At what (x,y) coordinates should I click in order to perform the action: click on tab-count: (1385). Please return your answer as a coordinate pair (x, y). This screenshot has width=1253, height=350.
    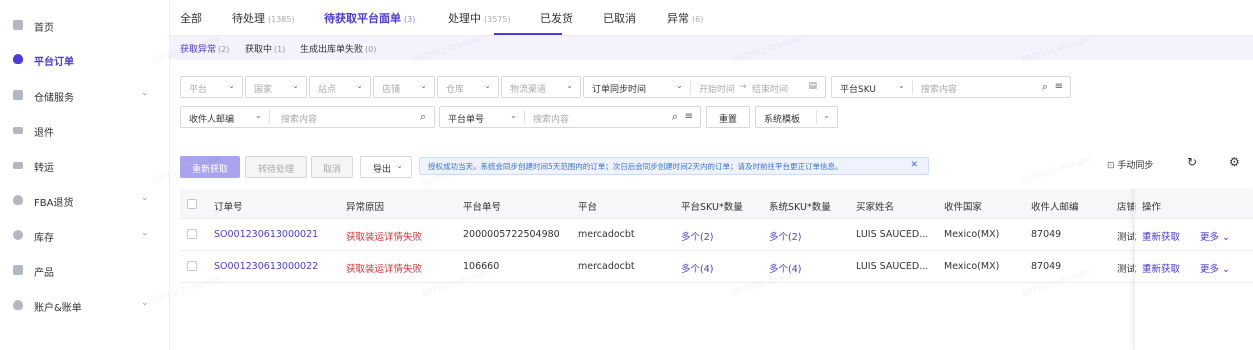
    Looking at the image, I should click on (281, 19).